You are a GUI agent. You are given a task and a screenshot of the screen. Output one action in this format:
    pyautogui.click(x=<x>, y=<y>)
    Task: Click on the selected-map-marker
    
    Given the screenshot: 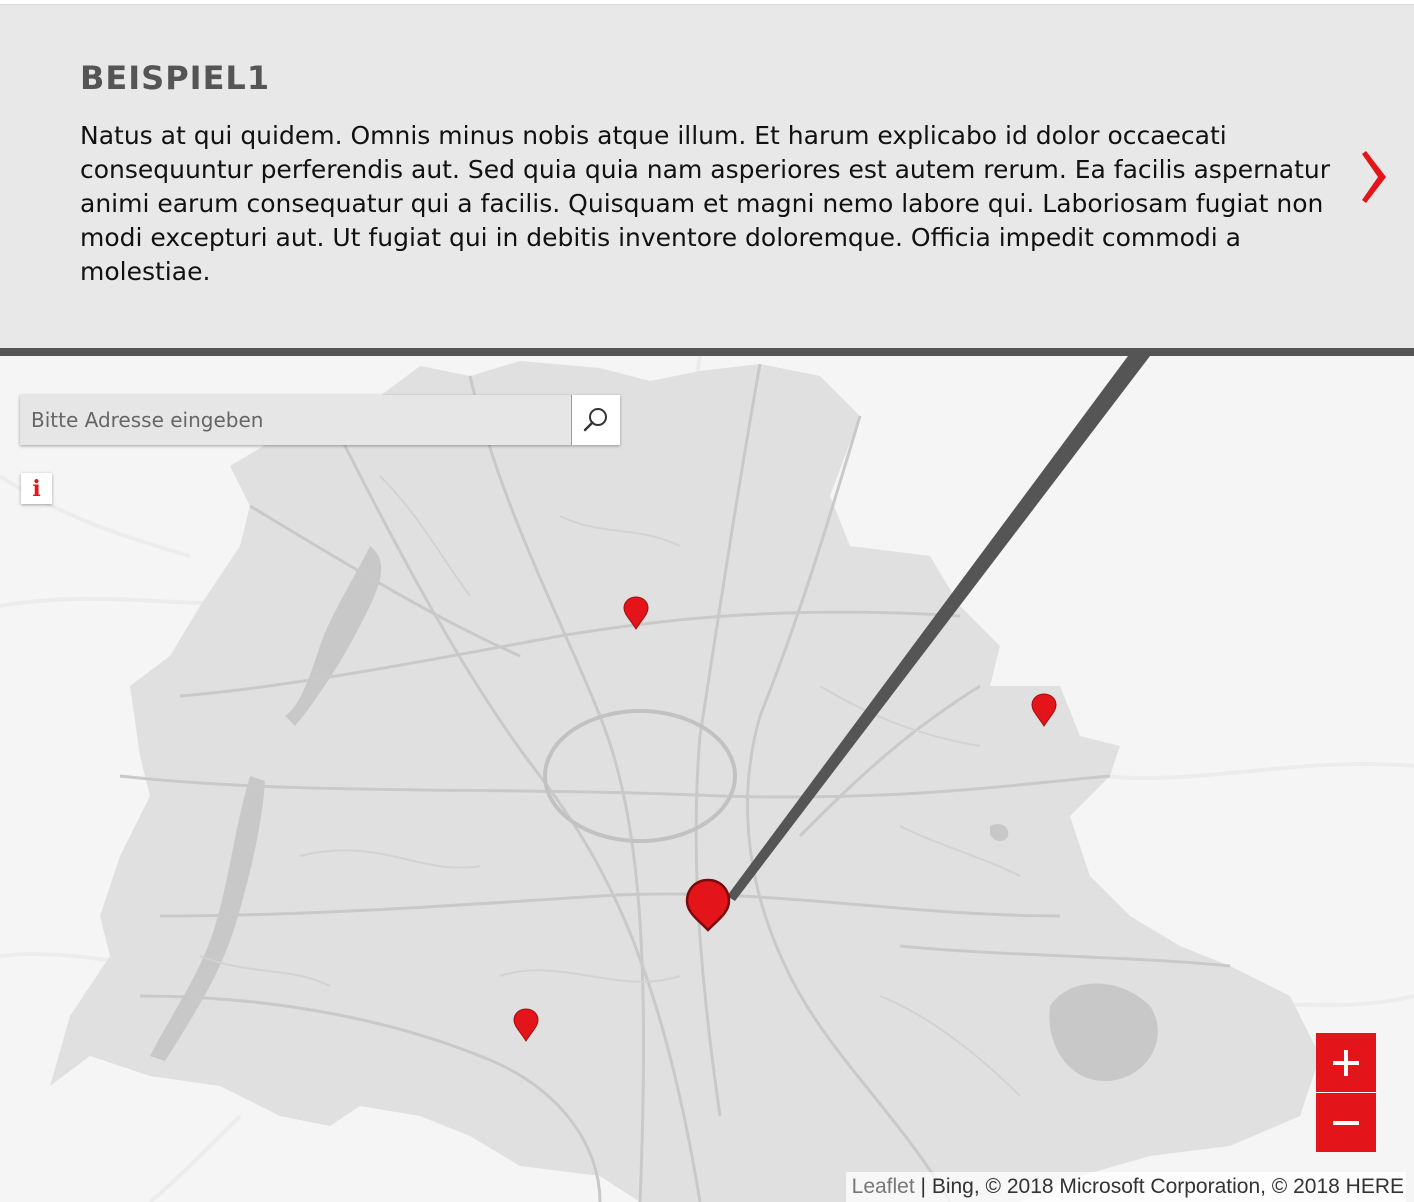 What is the action you would take?
    pyautogui.click(x=708, y=905)
    